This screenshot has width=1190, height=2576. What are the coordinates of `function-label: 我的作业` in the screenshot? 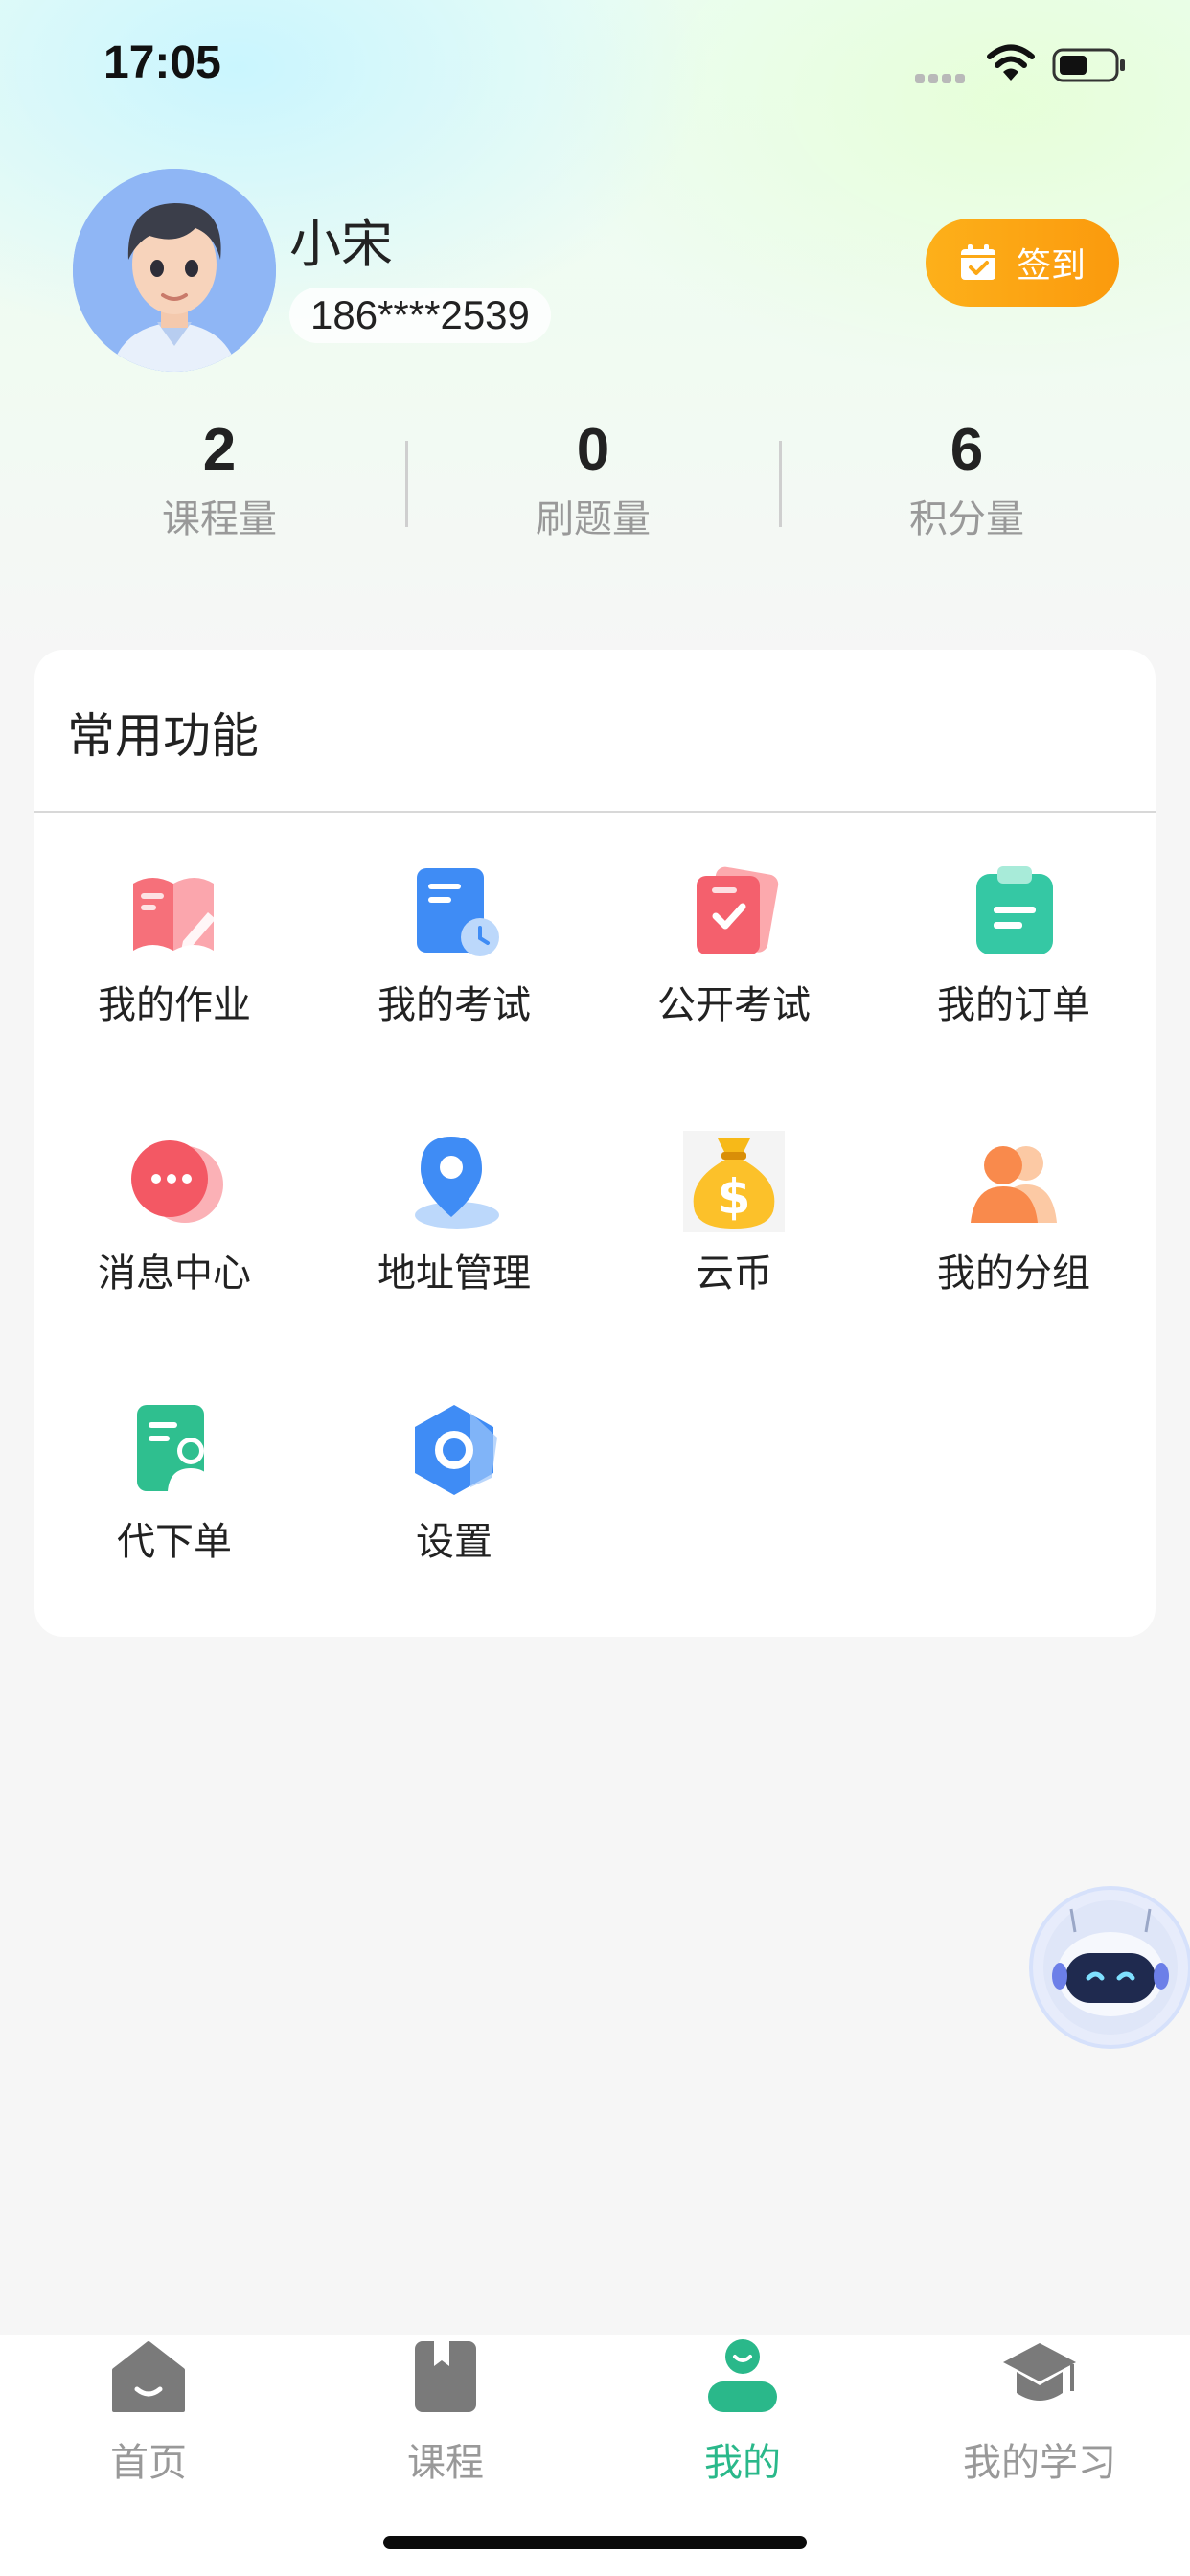 It's located at (175, 1005).